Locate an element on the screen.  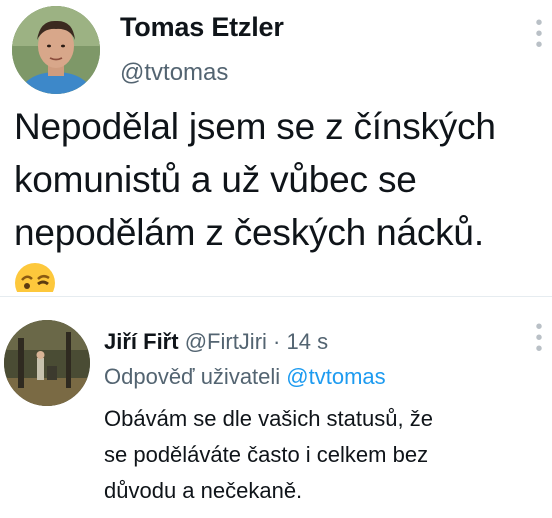
reply-author-avatar is located at coordinates (47, 363).